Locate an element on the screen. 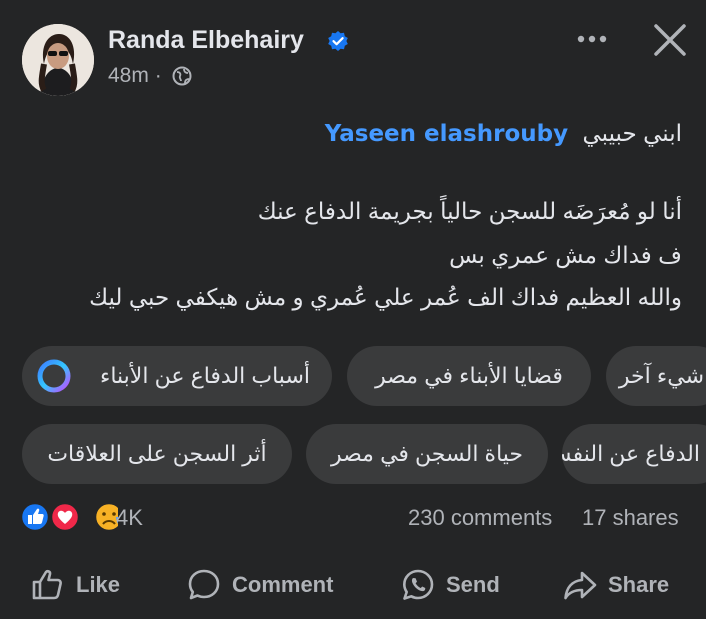 This screenshot has height=619, width=706. suggestion-chip: شيء آخر is located at coordinates (656, 376).